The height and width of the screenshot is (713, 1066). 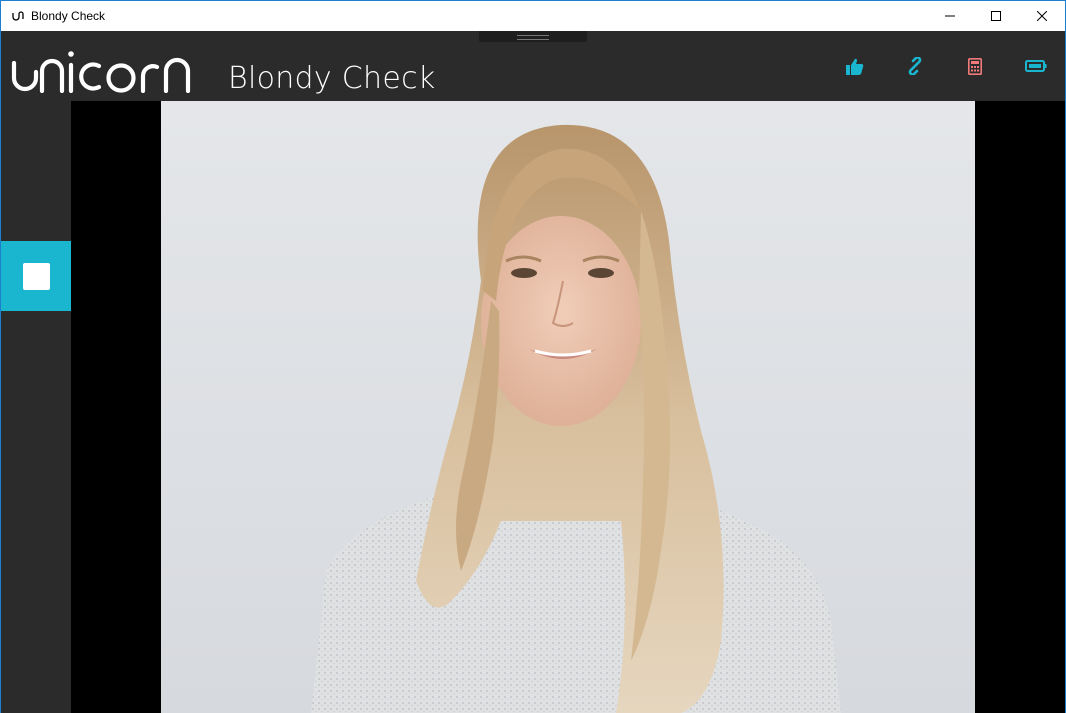 I want to click on close-button, so click(x=1042, y=16).